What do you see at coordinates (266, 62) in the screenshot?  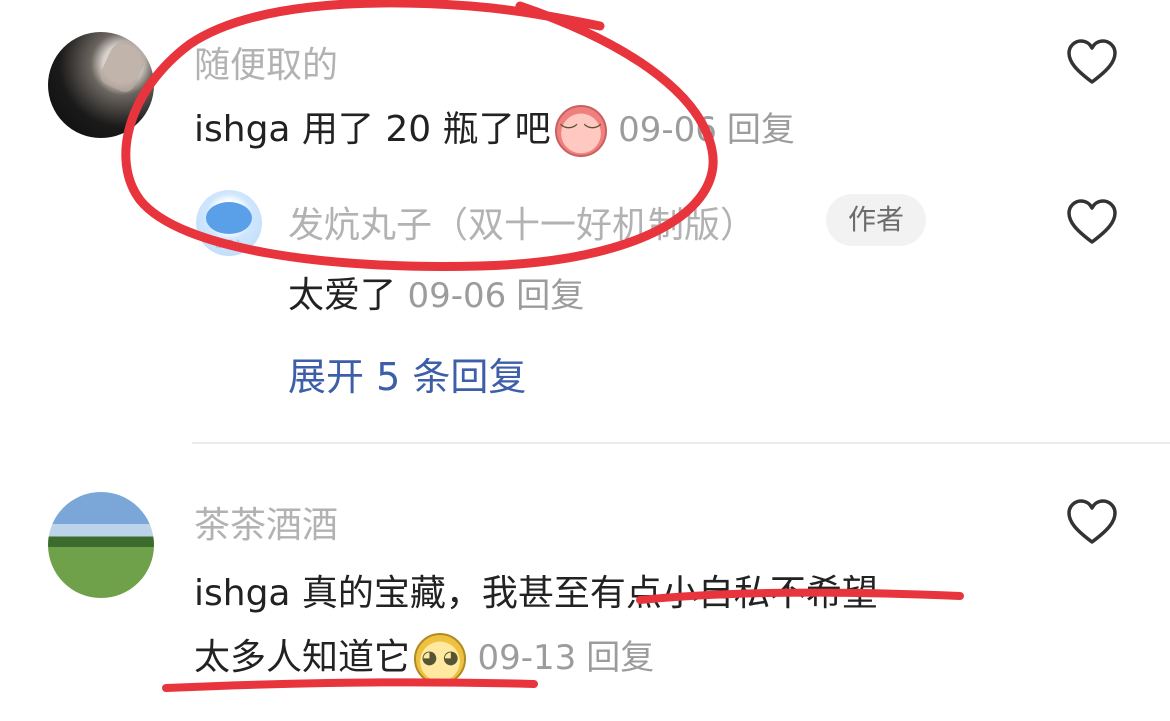 I see `comment-username: 随便取的` at bounding box center [266, 62].